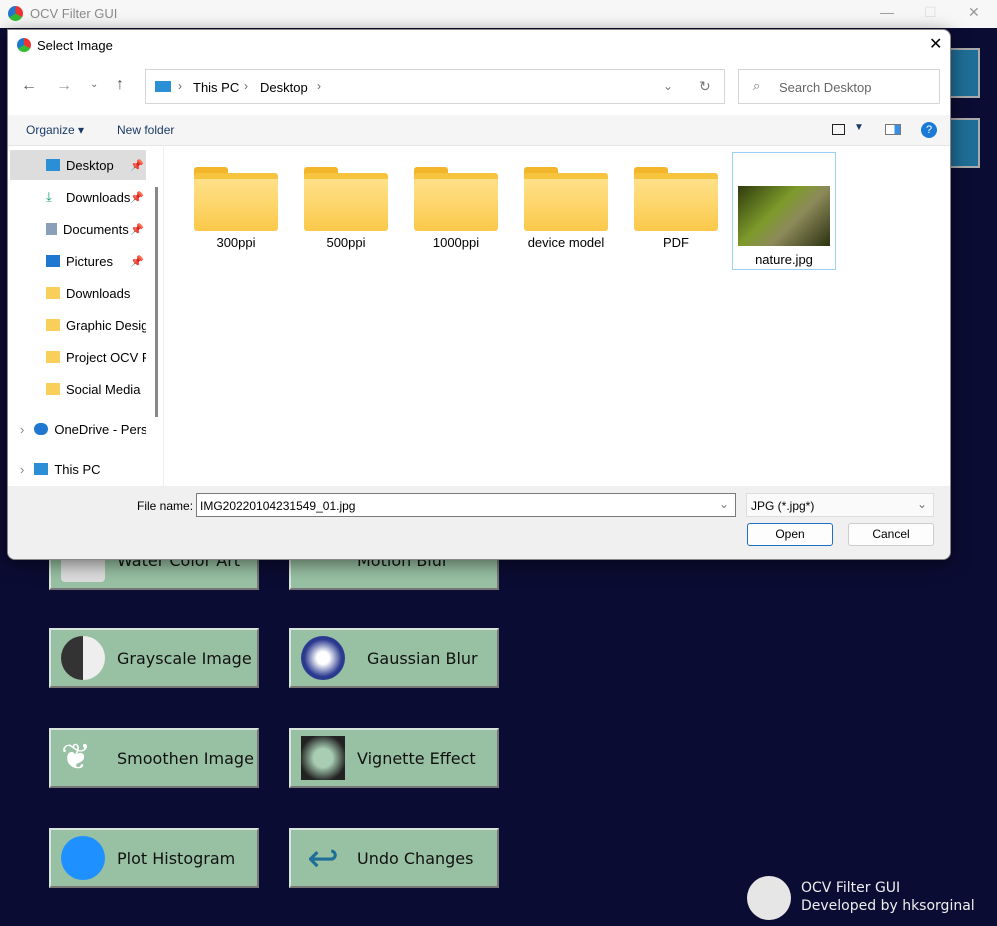 The image size is (997, 926). Describe the element at coordinates (145, 130) in the screenshot. I see `new-folder-button: New folder` at that location.